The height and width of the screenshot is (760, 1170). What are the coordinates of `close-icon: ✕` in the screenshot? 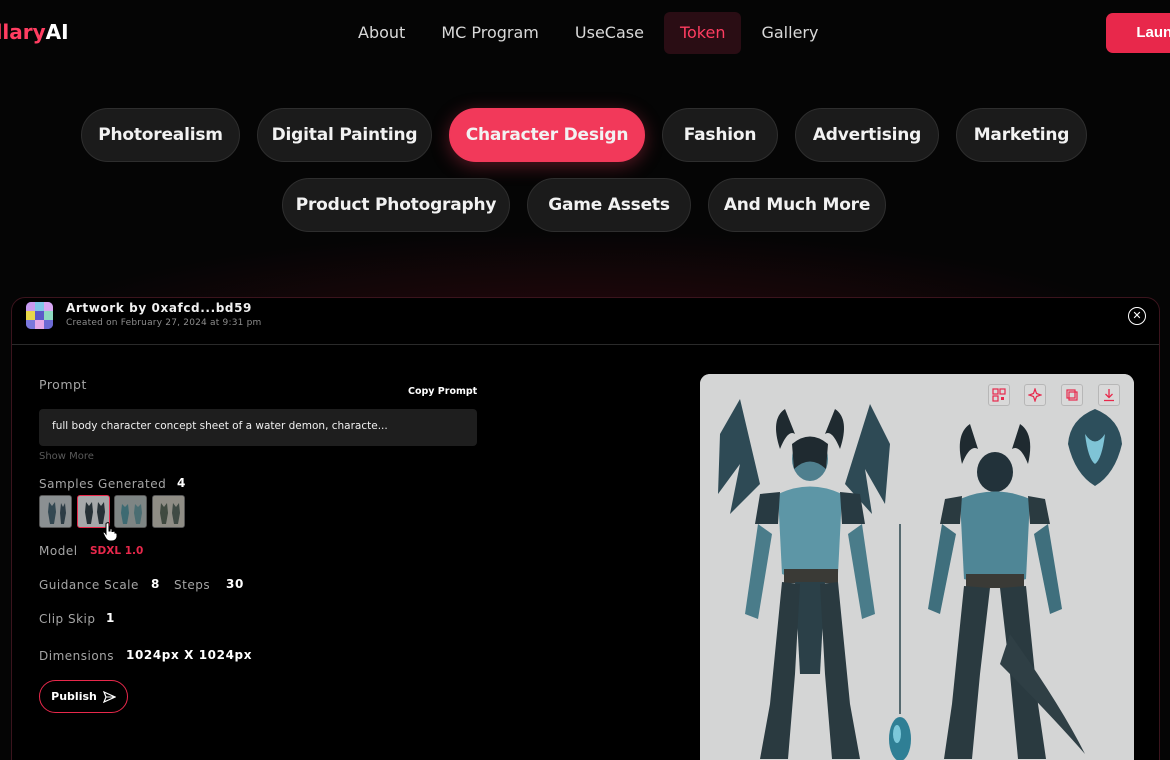 It's located at (1137, 316).